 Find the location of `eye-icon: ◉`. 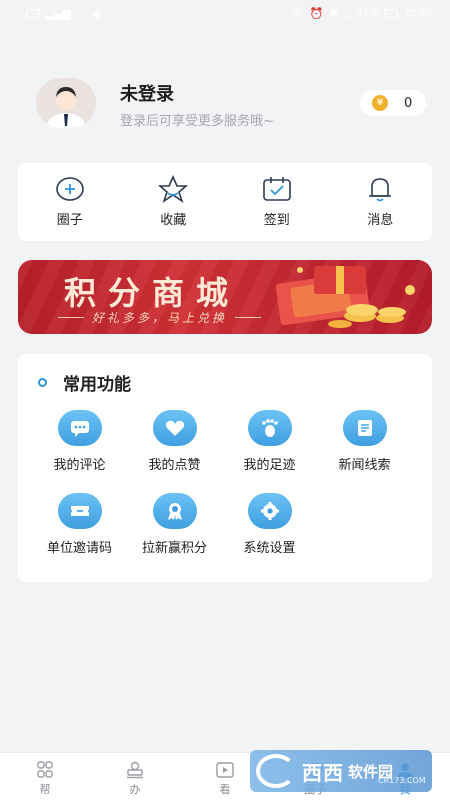

eye-icon: ◉ is located at coordinates (97, 13).